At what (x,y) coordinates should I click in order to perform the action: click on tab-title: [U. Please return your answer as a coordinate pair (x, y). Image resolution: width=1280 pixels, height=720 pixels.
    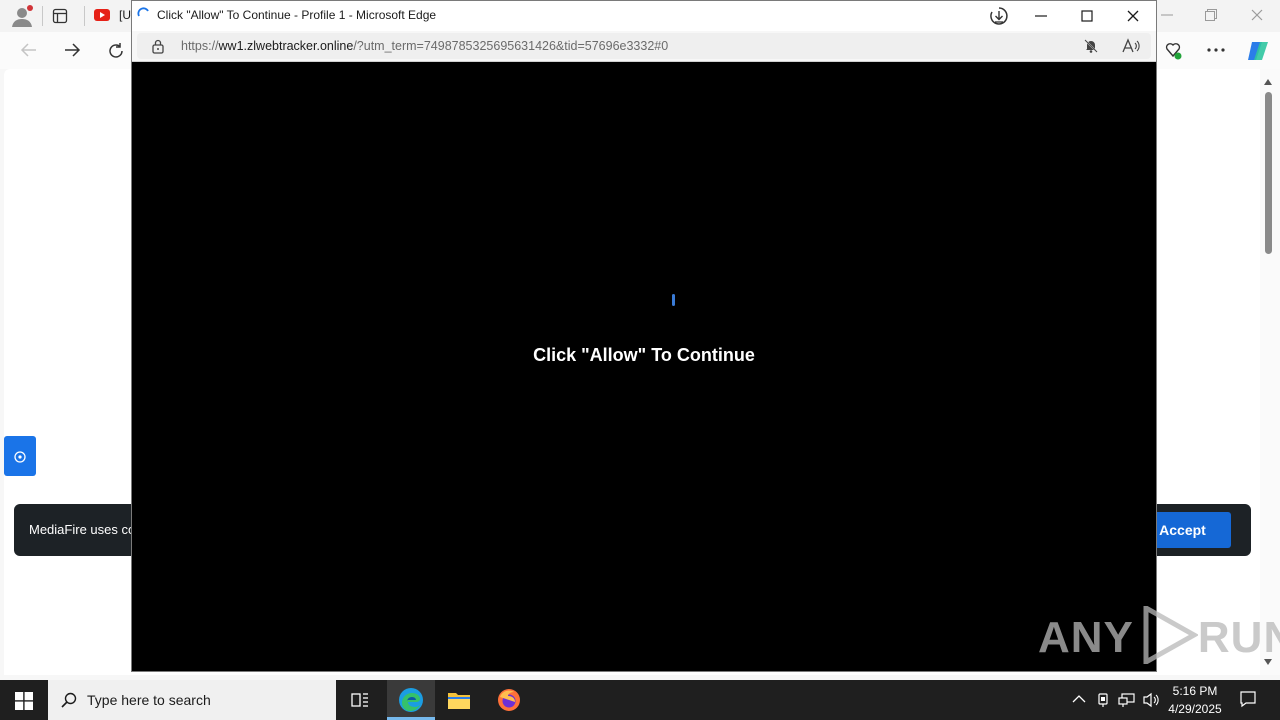
    Looking at the image, I should click on (125, 15).